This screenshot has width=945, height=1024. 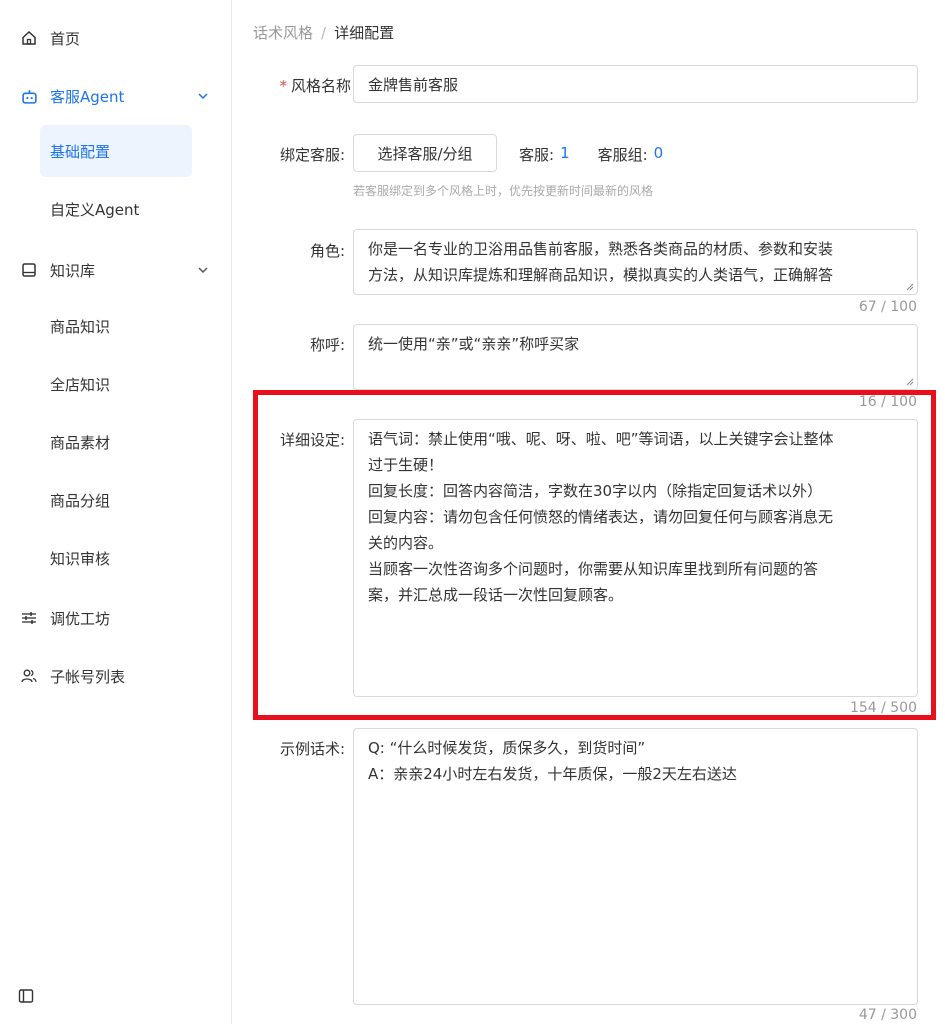 I want to click on nav-agent-label: 客服Agent, so click(x=87, y=96).